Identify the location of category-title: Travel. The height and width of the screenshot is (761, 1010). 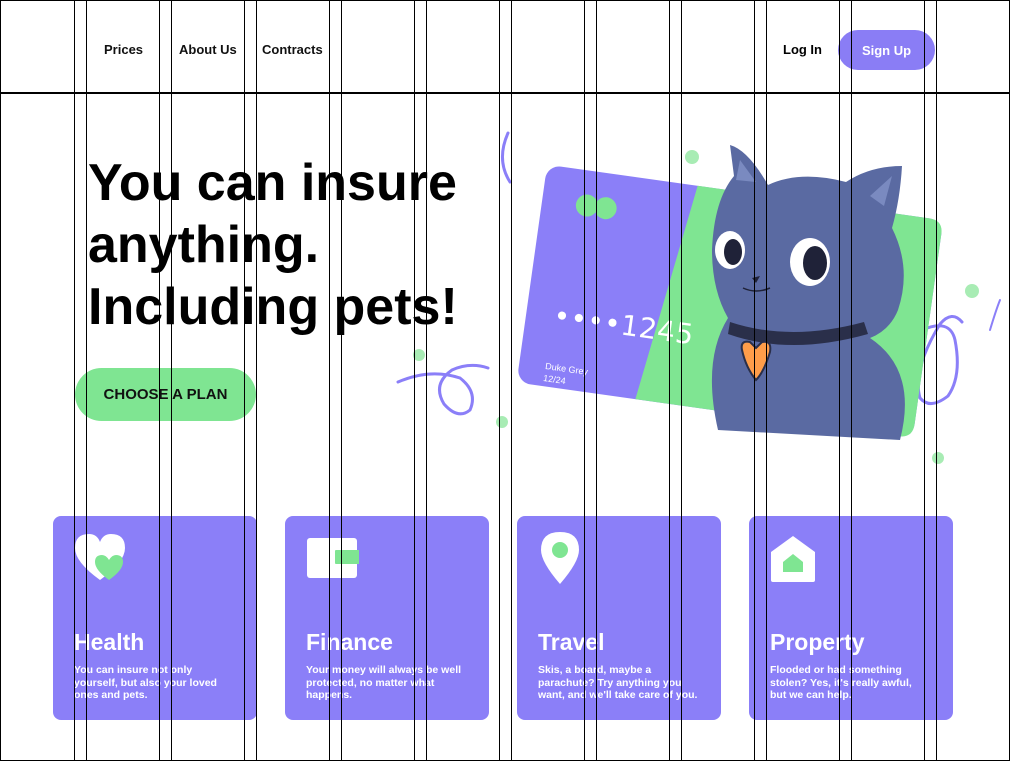
(571, 642).